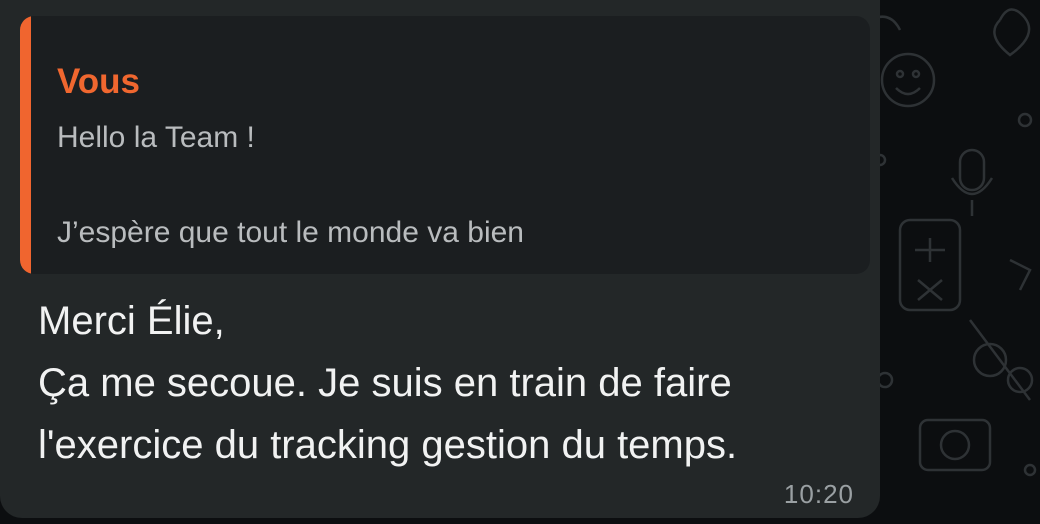 This screenshot has height=524, width=1040. What do you see at coordinates (131, 321) in the screenshot?
I see `message-line: Merci Élie,` at bounding box center [131, 321].